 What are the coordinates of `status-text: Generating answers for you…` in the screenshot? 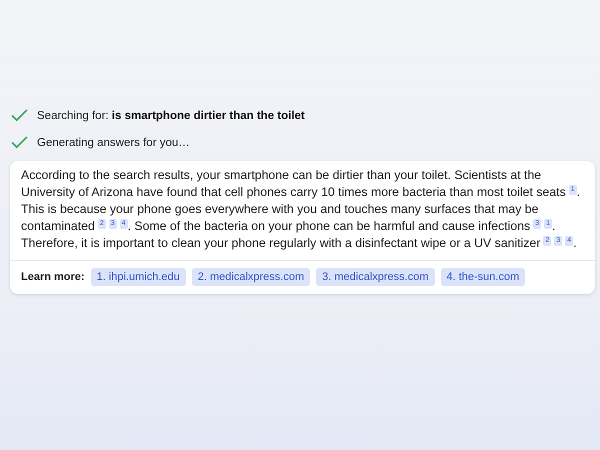 It's located at (113, 142).